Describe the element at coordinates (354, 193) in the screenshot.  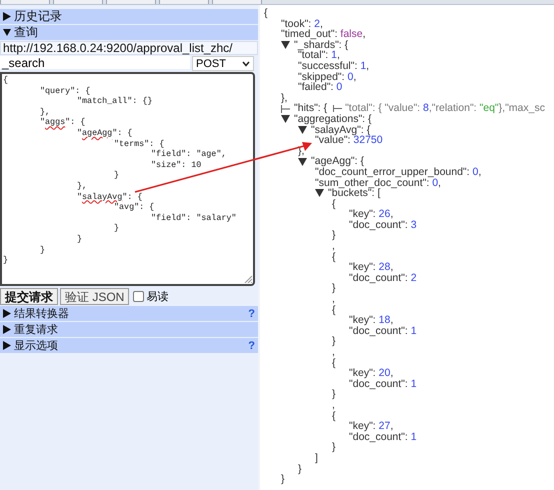
I see `json-text: "buckets": [` at that location.